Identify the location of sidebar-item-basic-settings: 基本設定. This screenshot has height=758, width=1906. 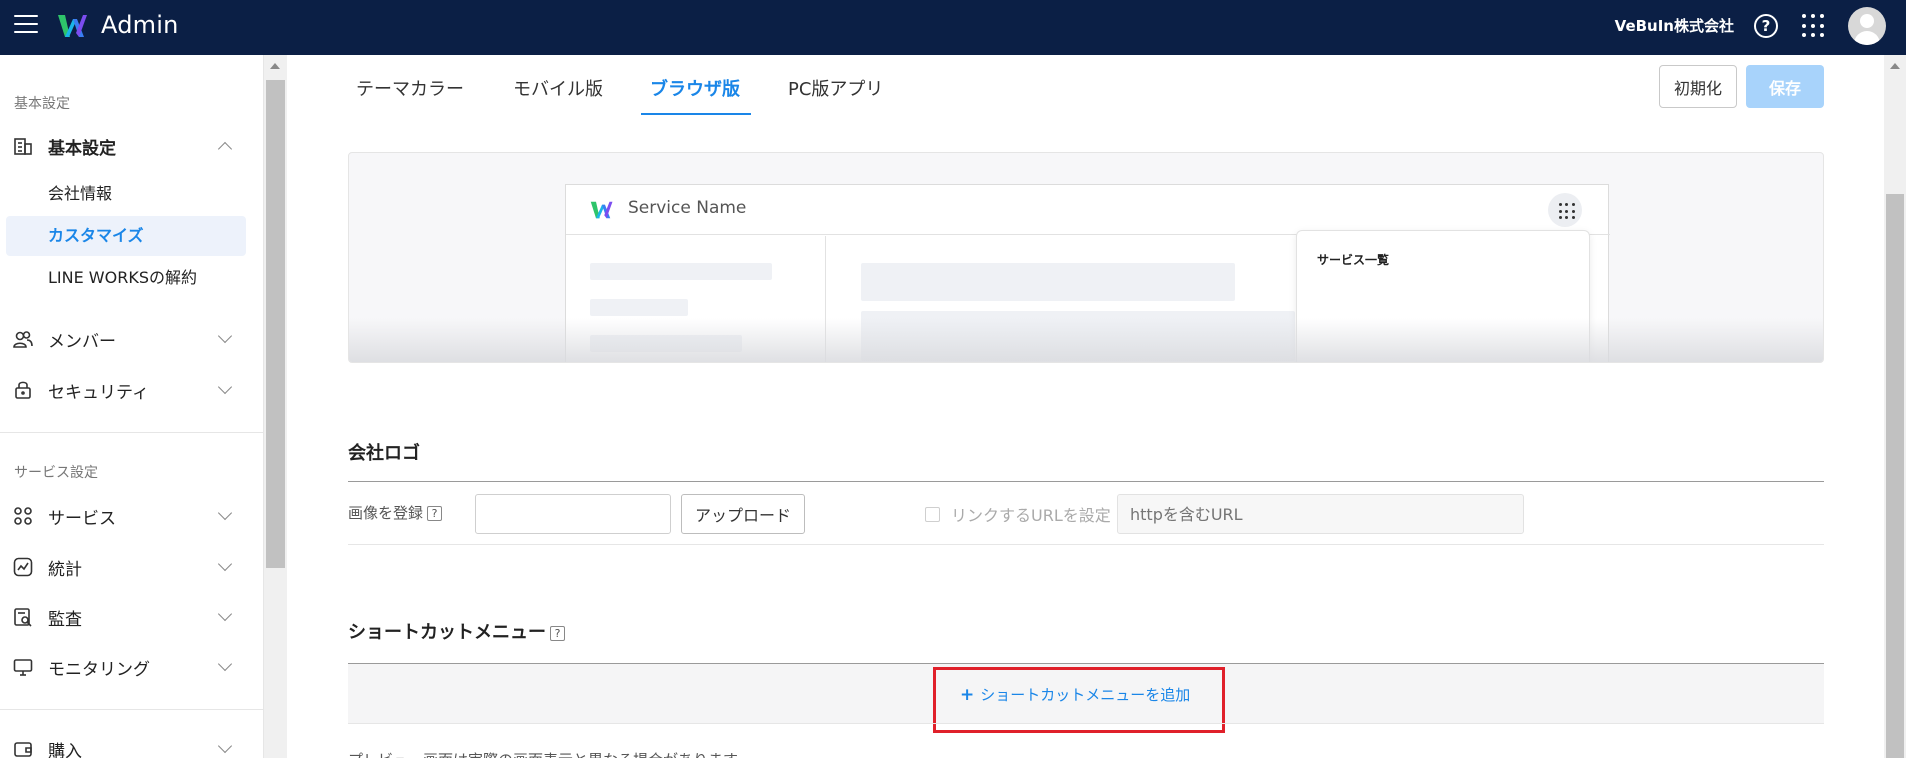
(131, 146).